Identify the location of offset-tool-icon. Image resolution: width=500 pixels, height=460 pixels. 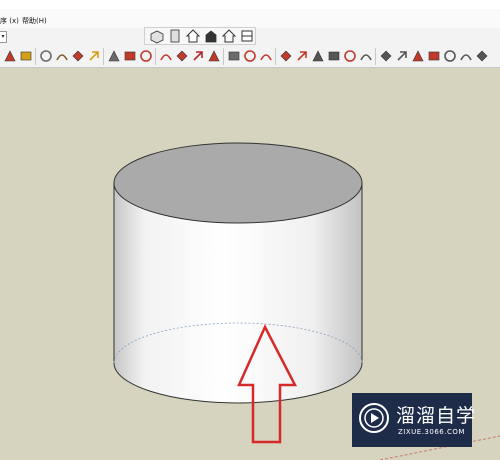
(402, 56).